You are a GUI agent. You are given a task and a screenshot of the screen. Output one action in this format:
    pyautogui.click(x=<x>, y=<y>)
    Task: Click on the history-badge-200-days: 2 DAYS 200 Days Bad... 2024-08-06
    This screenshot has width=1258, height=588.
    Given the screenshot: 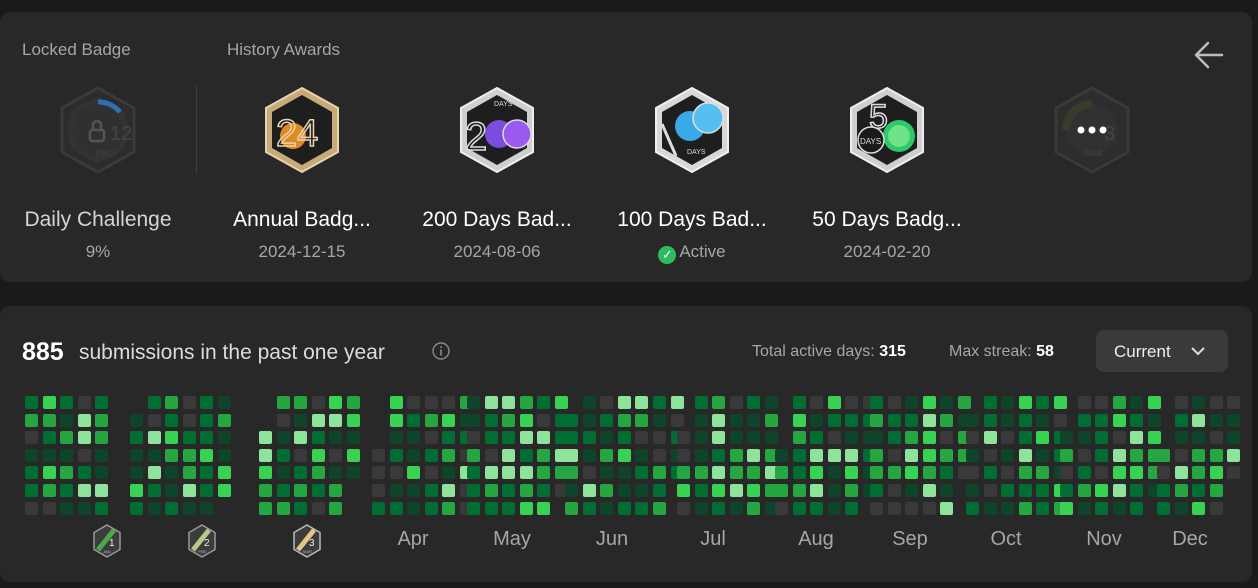 What is the action you would take?
    pyautogui.click(x=497, y=179)
    